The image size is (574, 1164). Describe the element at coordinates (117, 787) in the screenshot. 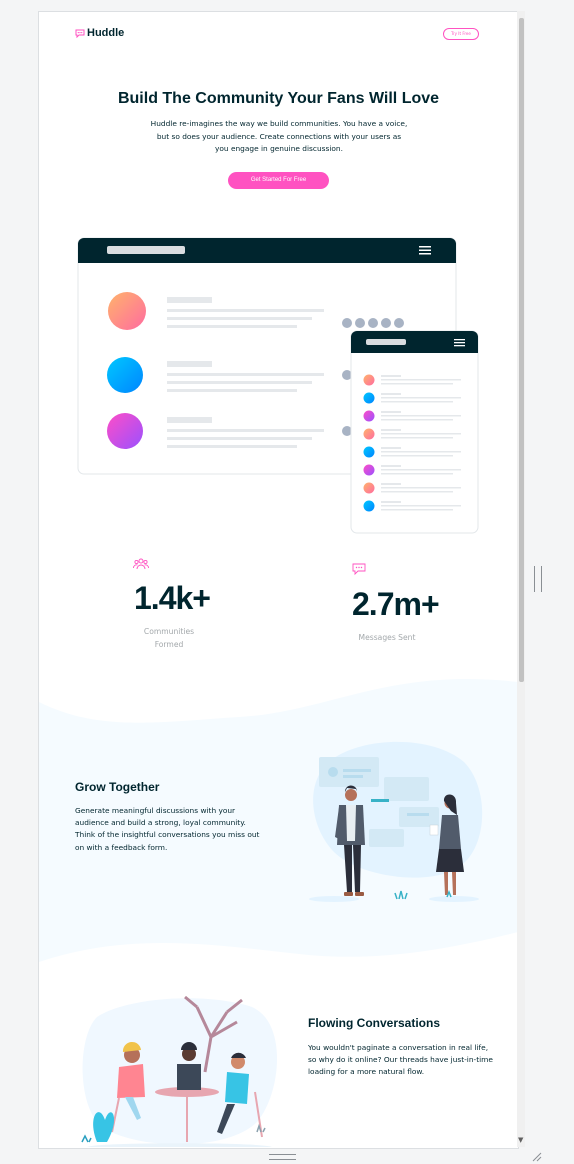

I see `feature-title-grow: Grow Together` at that location.